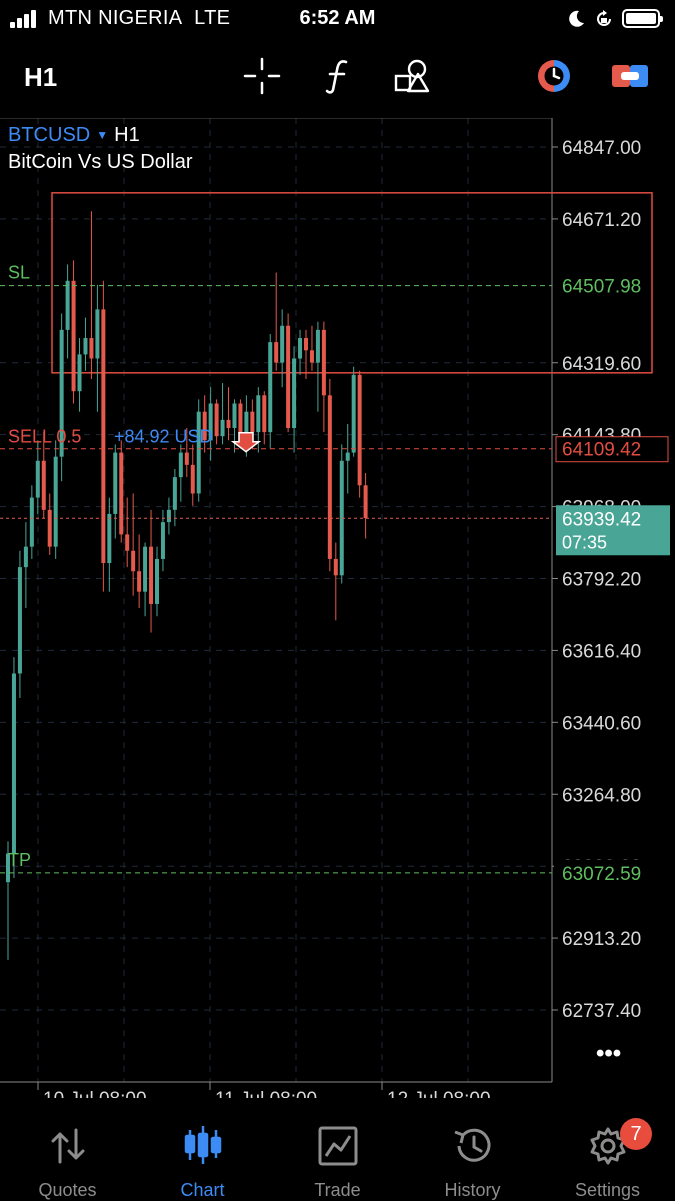 The width and height of the screenshot is (675, 1201). Describe the element at coordinates (584, 542) in the screenshot. I see `bar-countdown: 07:35` at that location.